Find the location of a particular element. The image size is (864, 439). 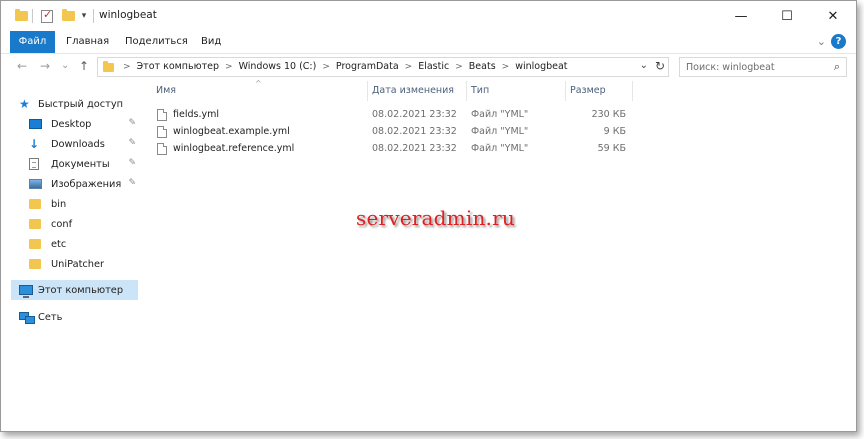

sidebar-item-desktop: Desktop ✎ is located at coordinates (74, 124).